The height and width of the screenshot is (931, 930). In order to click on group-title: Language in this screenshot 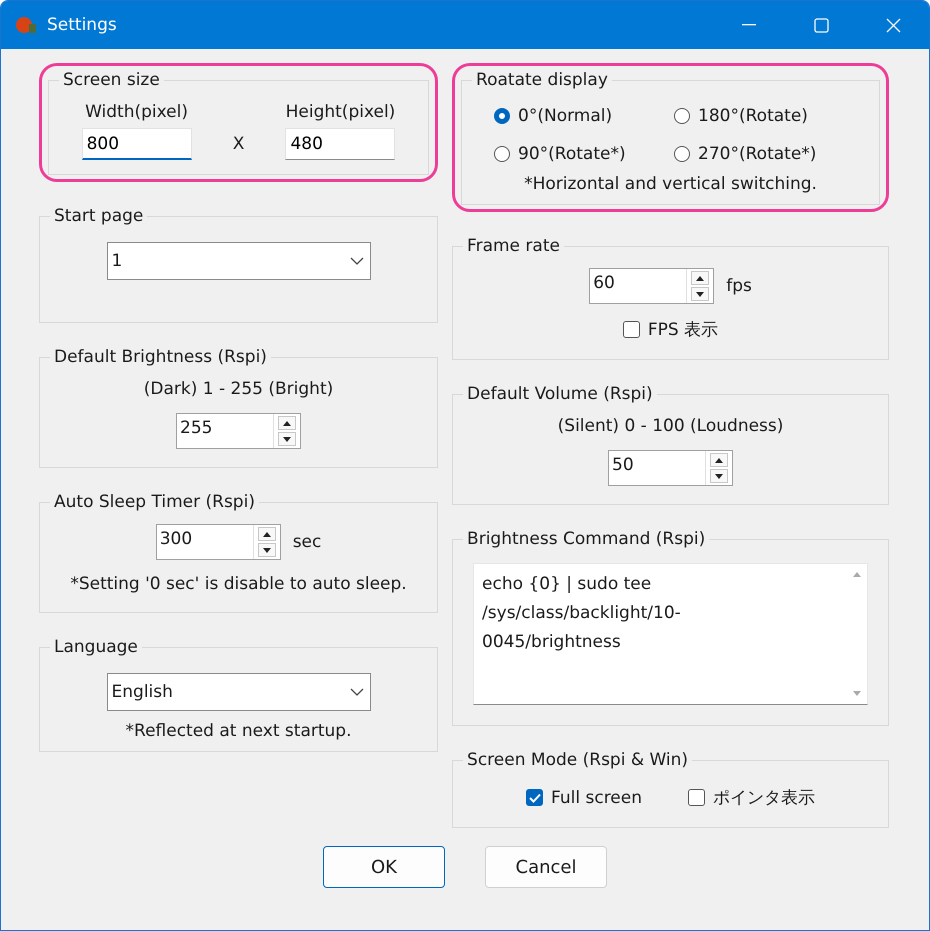, I will do `click(96, 647)`.